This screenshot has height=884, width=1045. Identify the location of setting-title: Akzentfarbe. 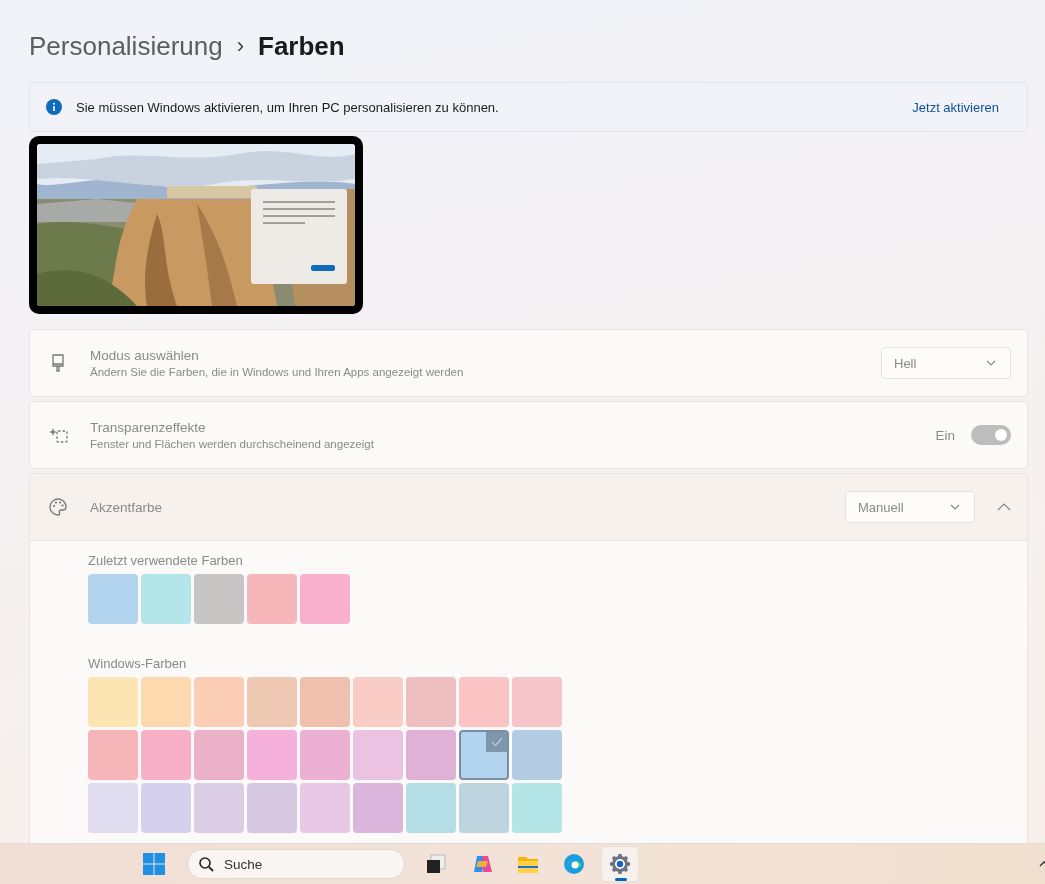
(127, 507).